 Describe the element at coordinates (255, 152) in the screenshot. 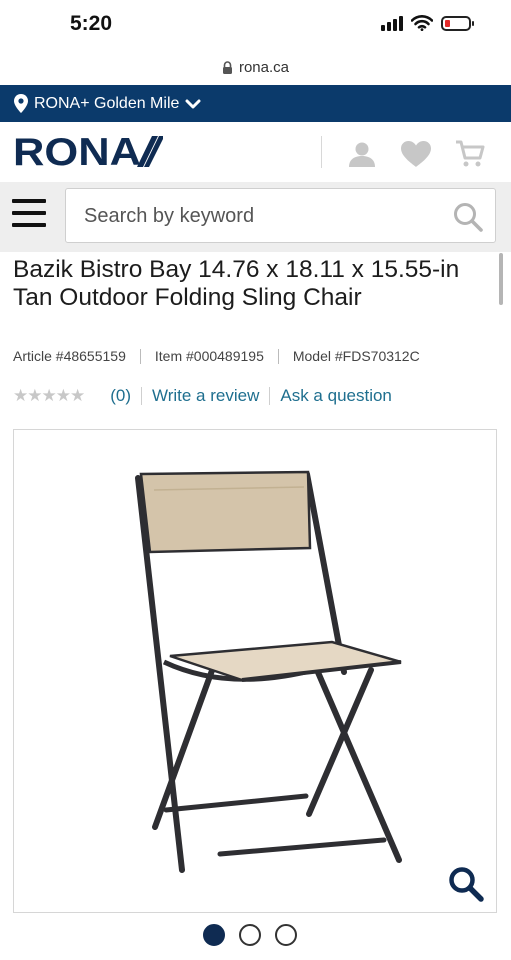

I see `site-header: RONA` at that location.